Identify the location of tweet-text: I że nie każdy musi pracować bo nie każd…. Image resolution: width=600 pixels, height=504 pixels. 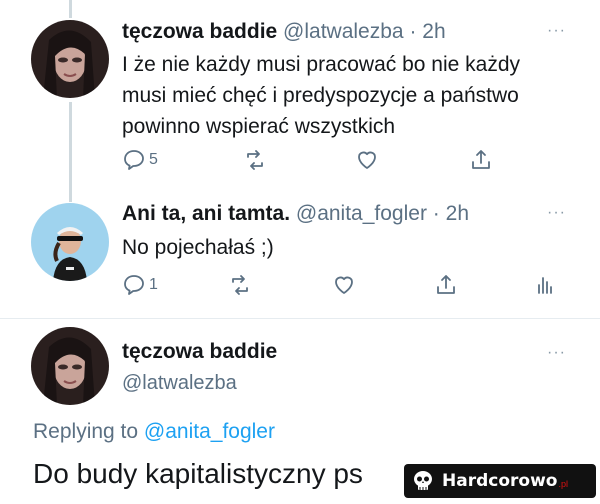
(321, 95).